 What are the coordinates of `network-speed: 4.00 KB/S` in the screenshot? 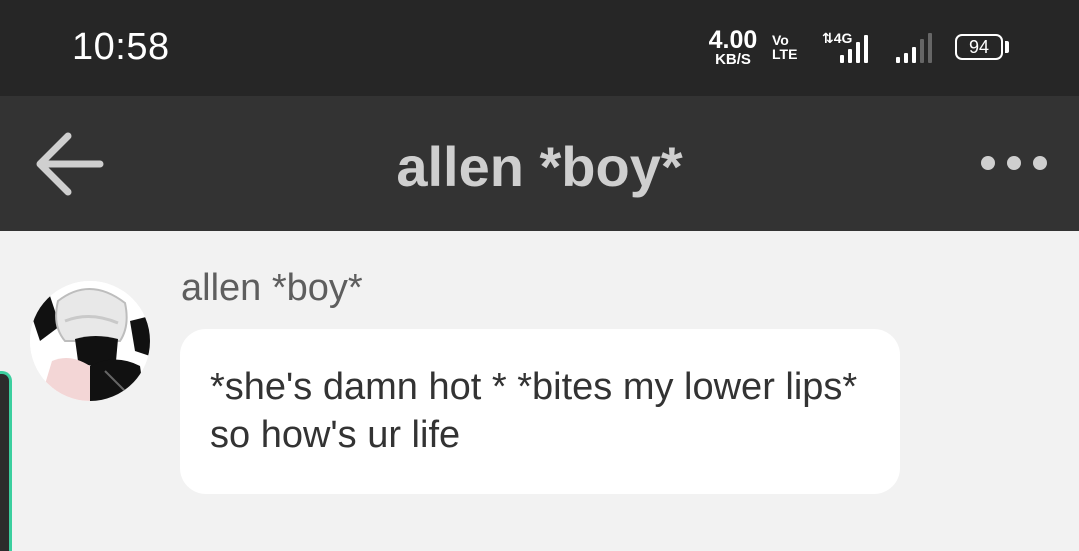 It's located at (733, 47).